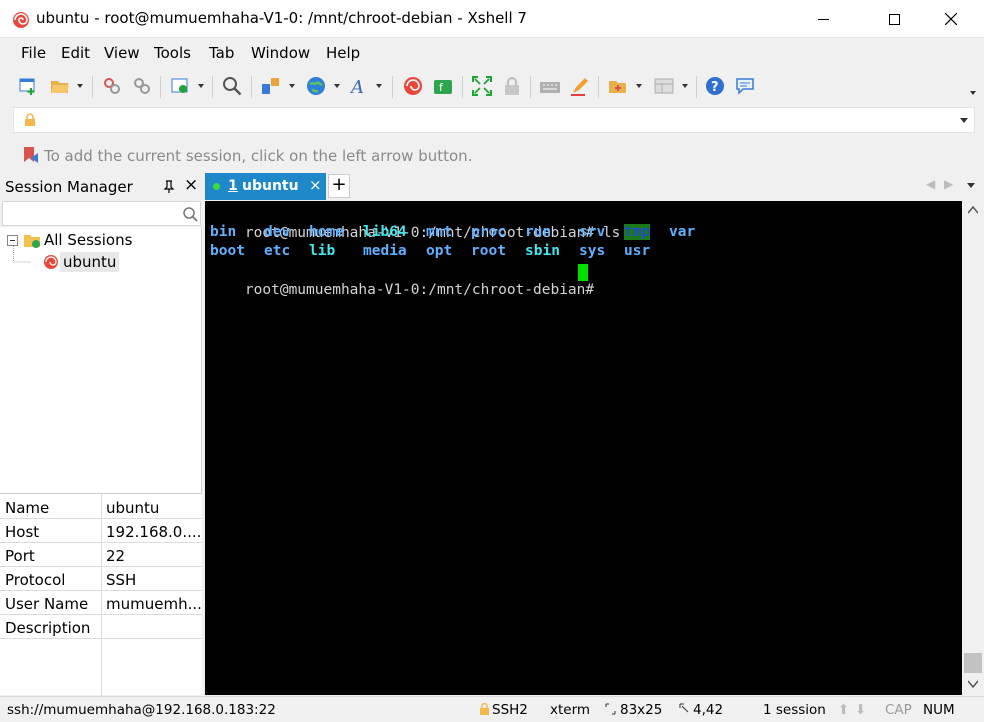 This screenshot has height=722, width=984. What do you see at coordinates (860, 710) in the screenshot?
I see `session-down-icon: ⬇` at bounding box center [860, 710].